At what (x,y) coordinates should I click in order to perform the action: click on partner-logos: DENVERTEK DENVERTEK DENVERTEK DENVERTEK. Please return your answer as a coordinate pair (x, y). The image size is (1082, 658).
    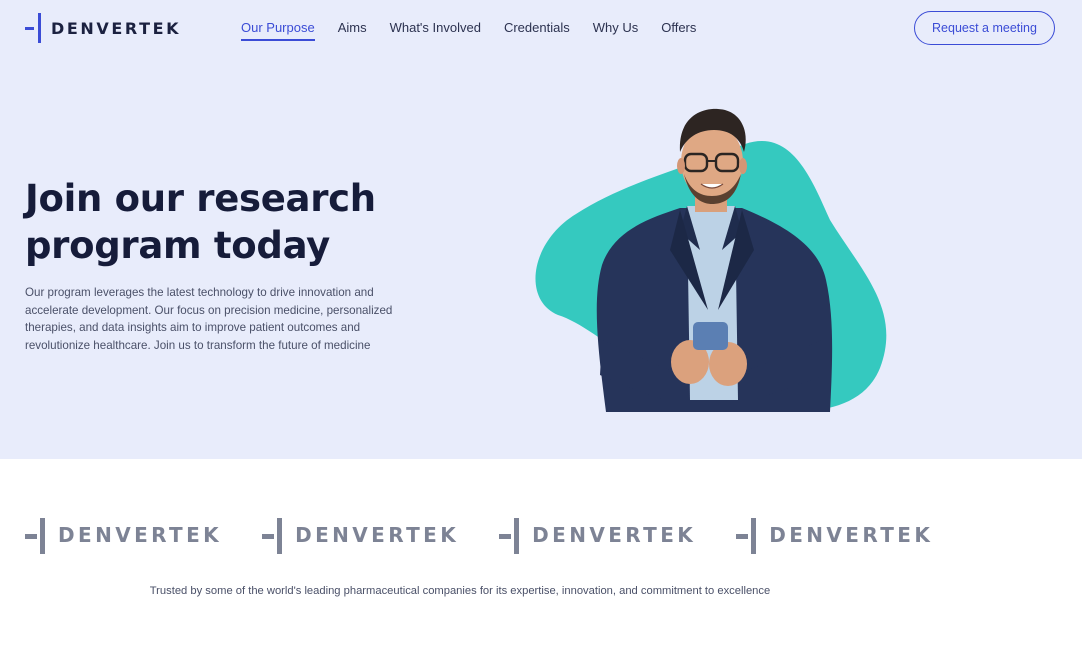
    Looking at the image, I should click on (499, 535).